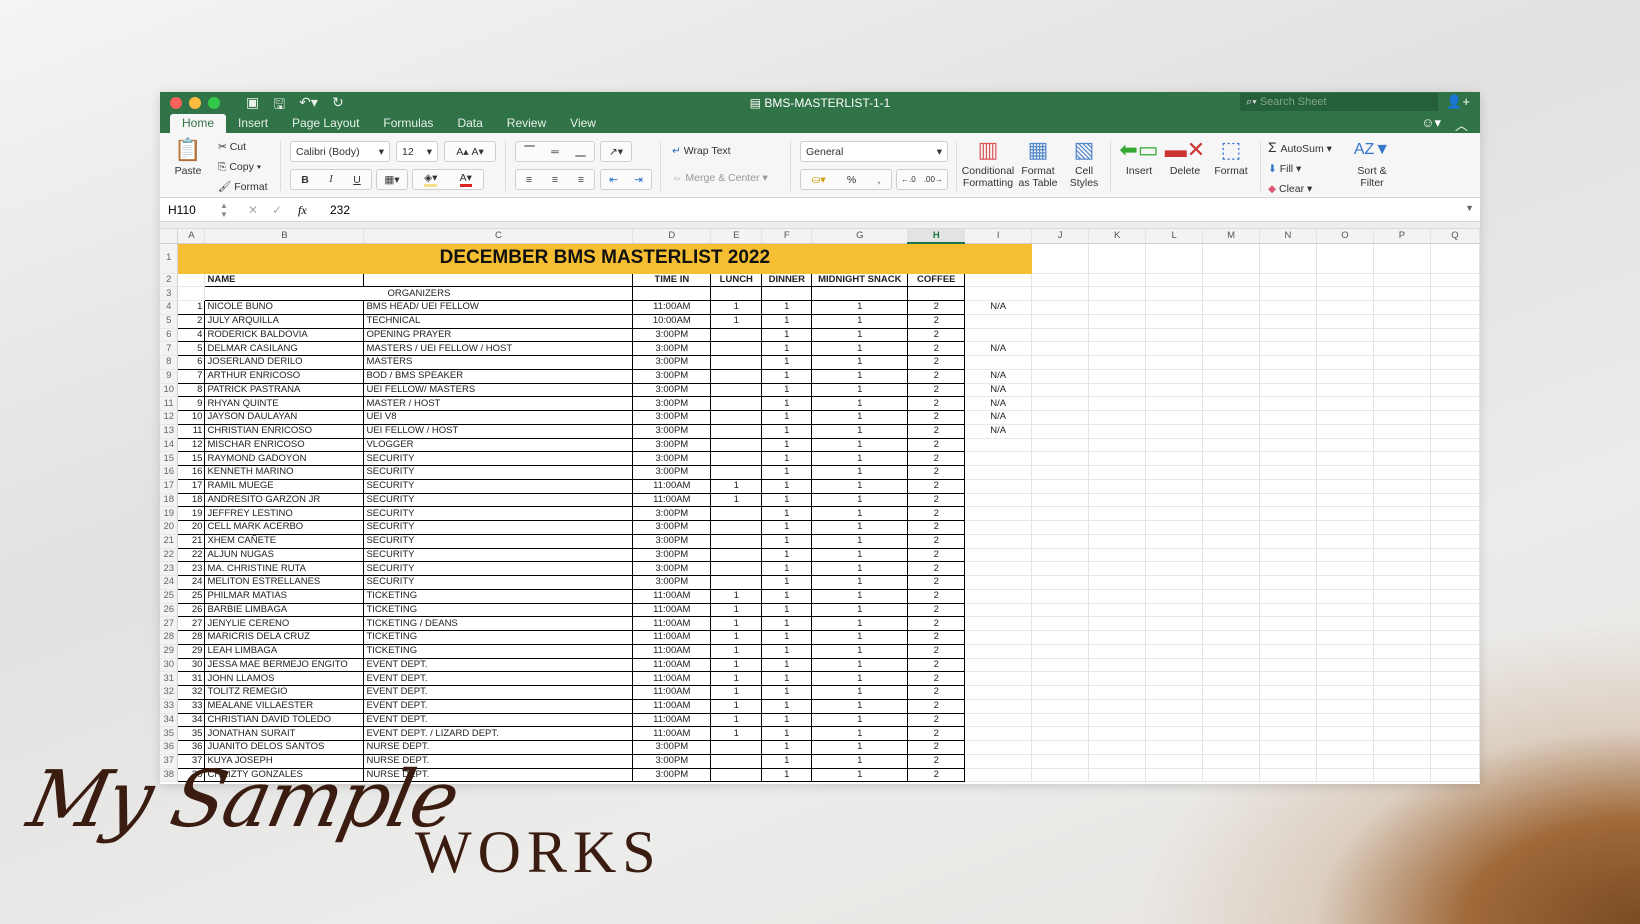  Describe the element at coordinates (284, 555) in the screenshot. I see `cell-name: ALJUN NUGAS` at that location.